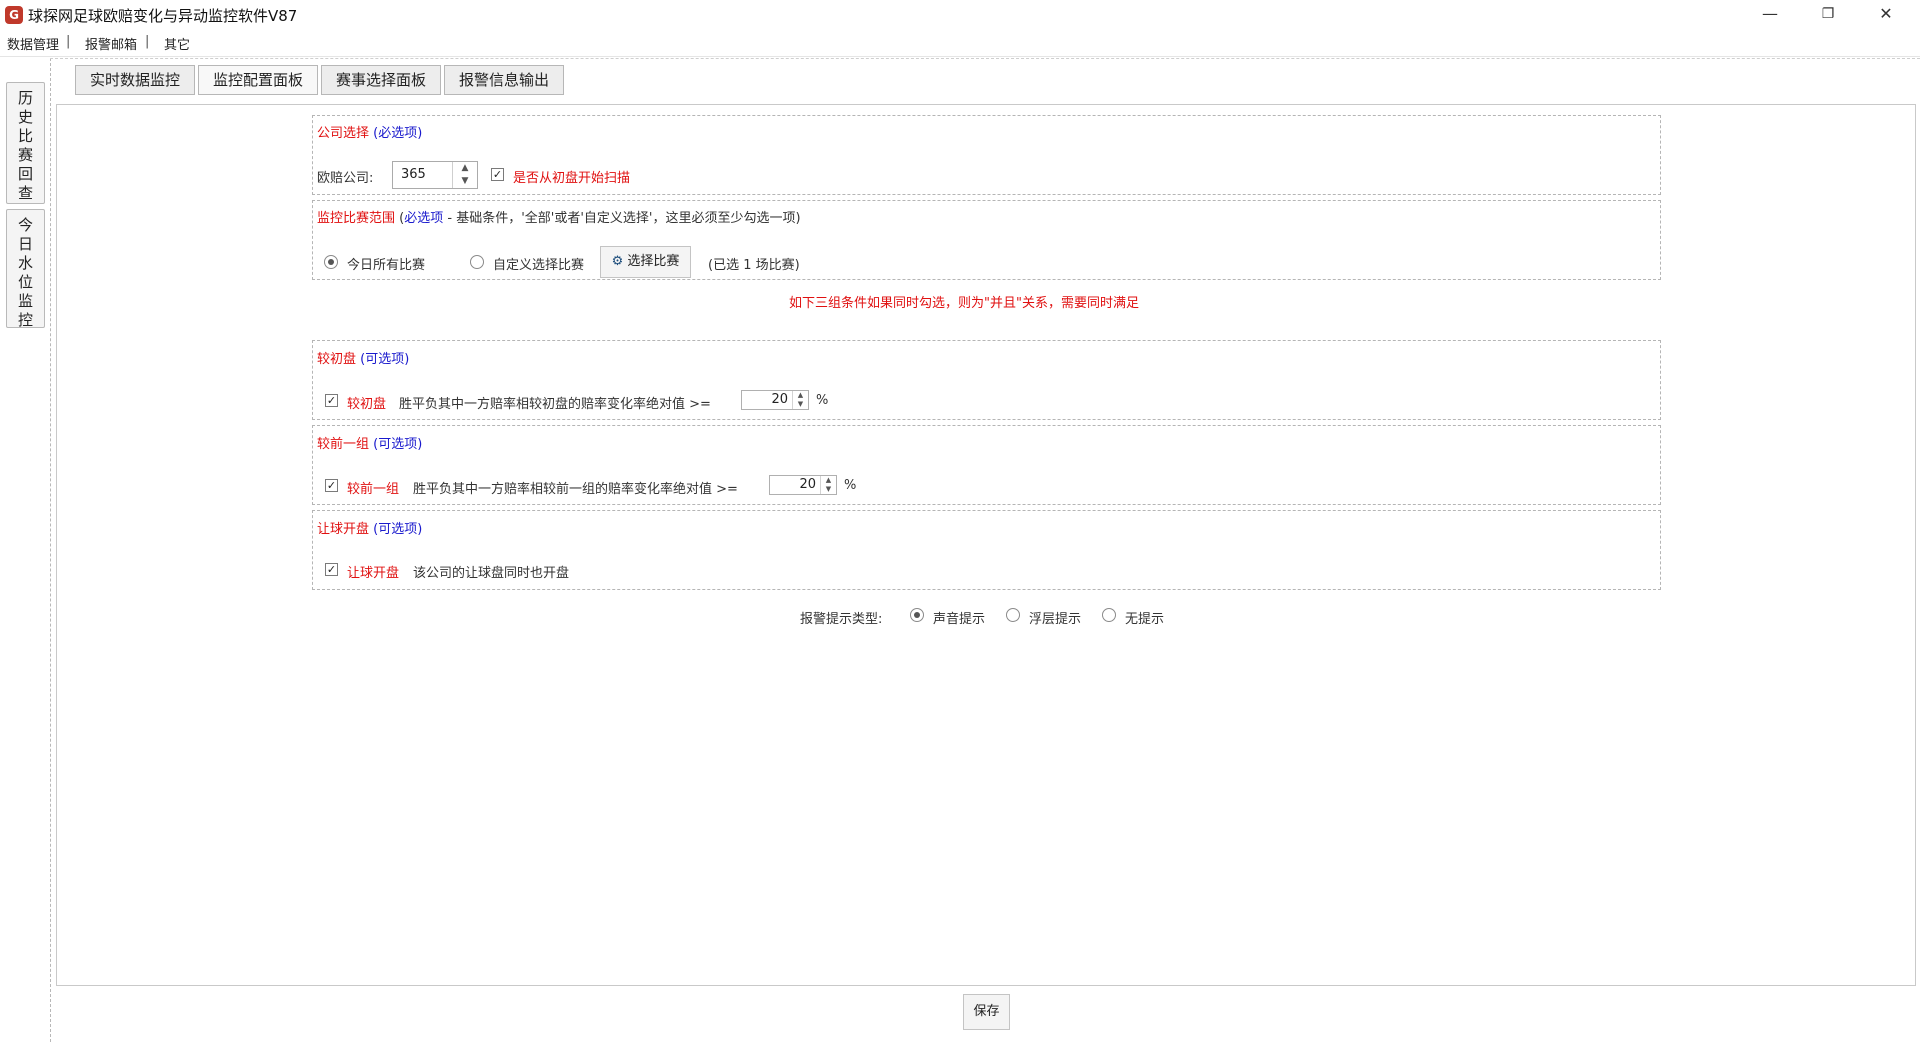 This screenshot has height=1042, width=1920. Describe the element at coordinates (960, 43) in the screenshot. I see `menu-bar` at that location.